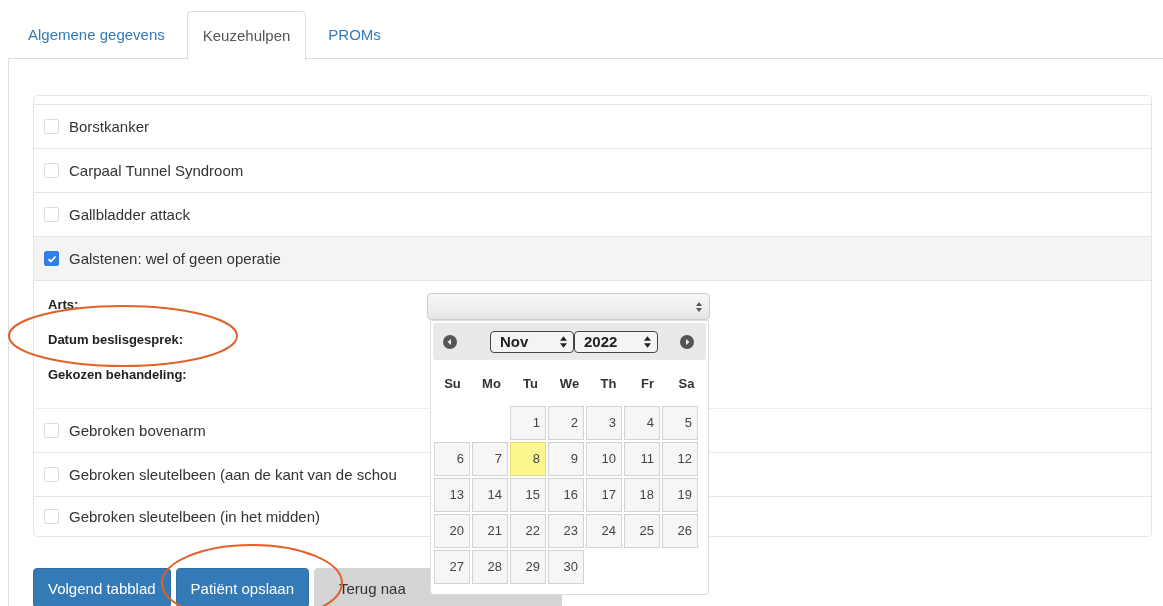 This screenshot has width=1163, height=606. I want to click on item-label: Borstkanker, so click(109, 126).